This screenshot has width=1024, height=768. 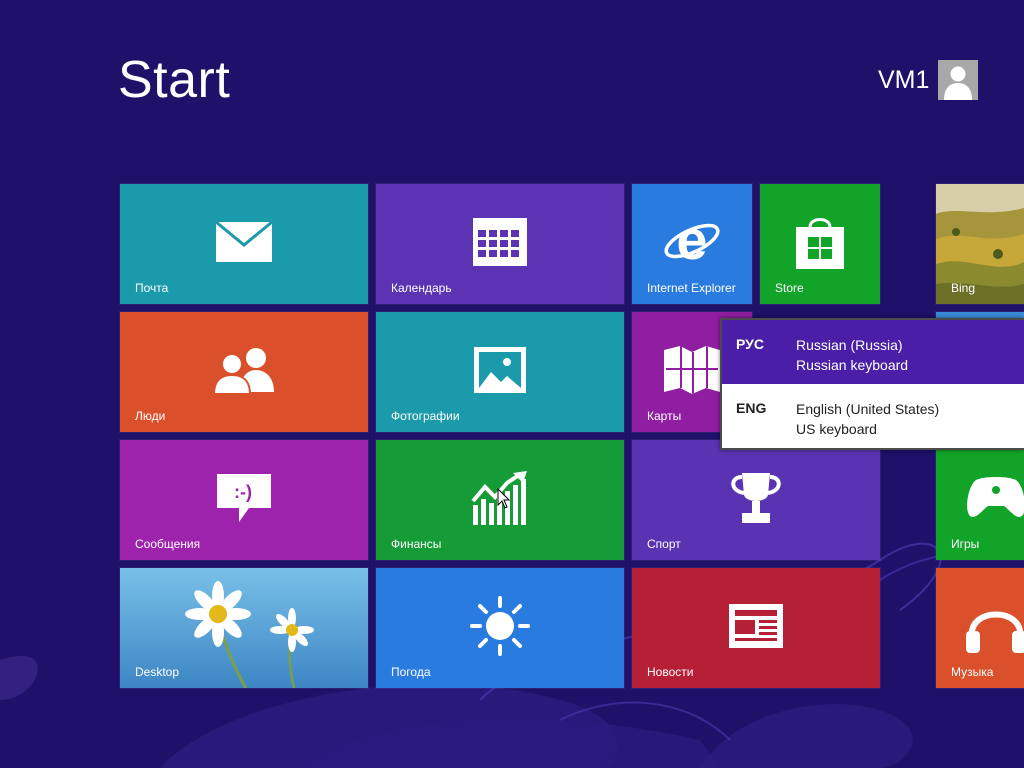 I want to click on tile-news: Новости, so click(x=756, y=628).